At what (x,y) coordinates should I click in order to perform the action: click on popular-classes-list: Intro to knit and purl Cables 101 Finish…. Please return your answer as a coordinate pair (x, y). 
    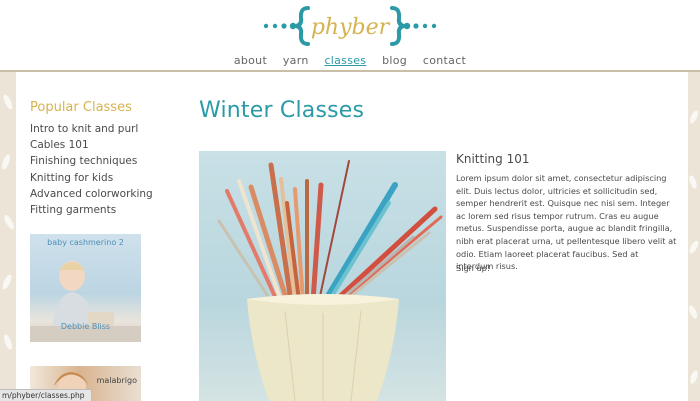
    Looking at the image, I should click on (91, 169).